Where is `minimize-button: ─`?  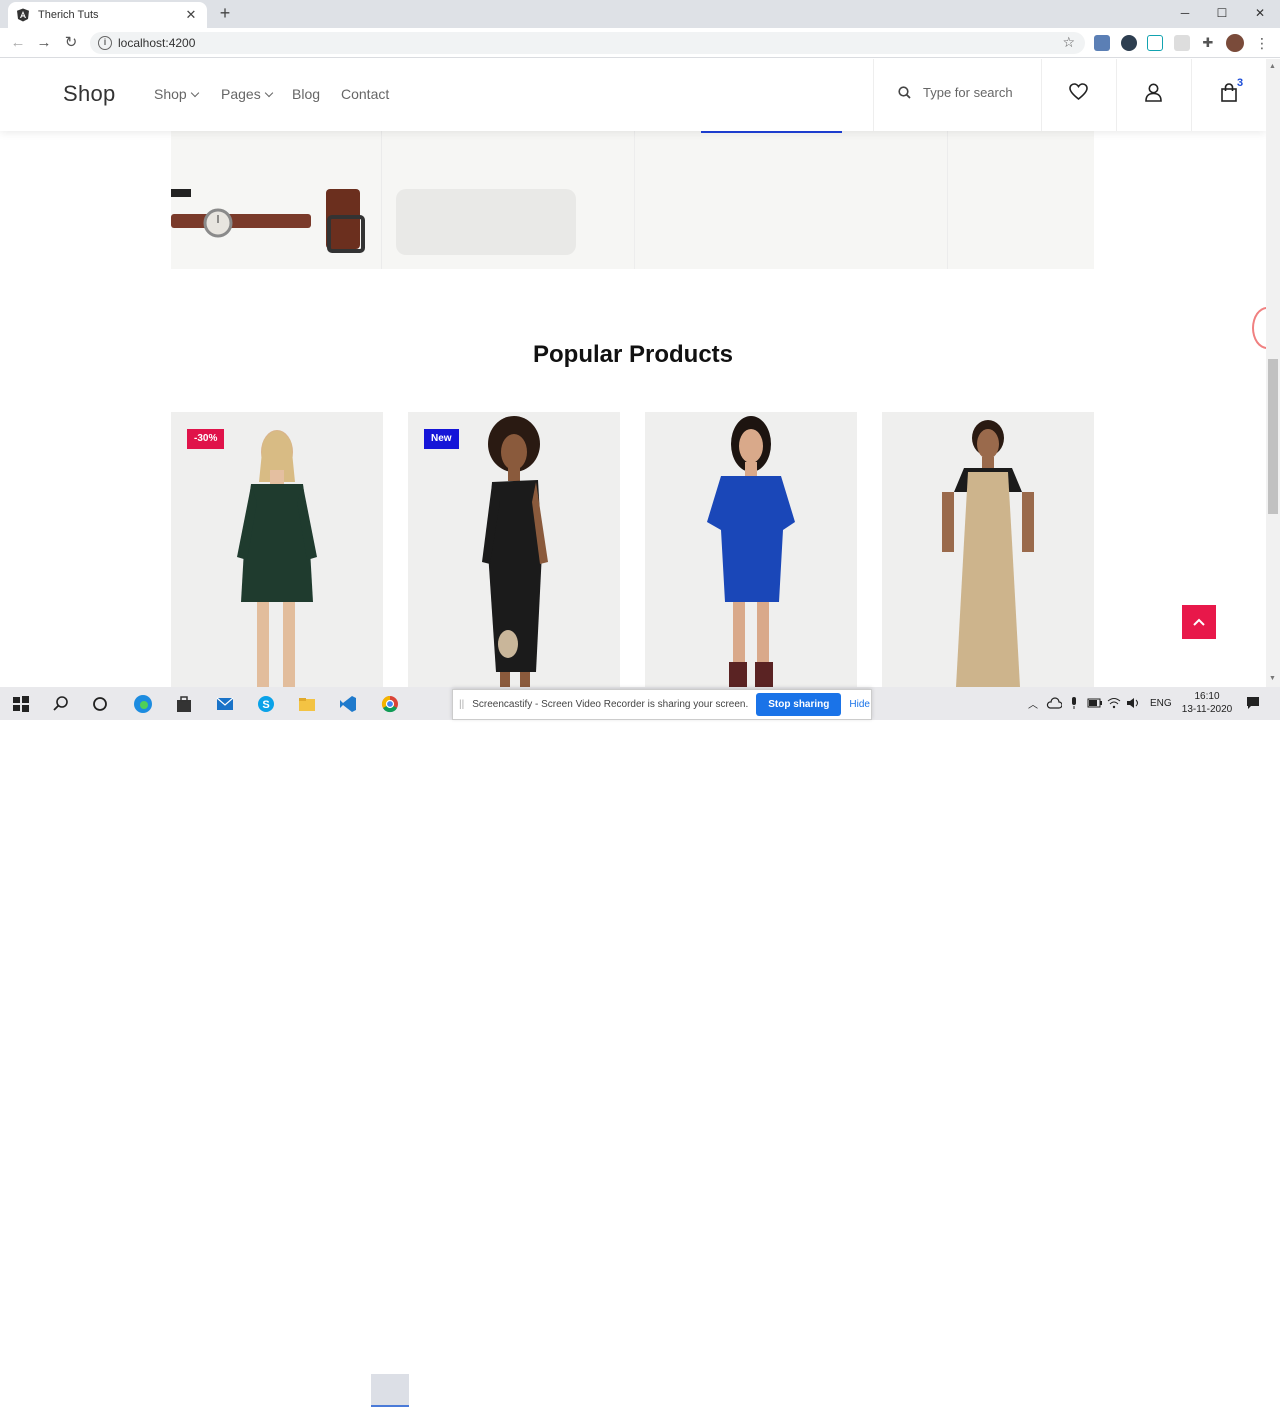 minimize-button: ─ is located at coordinates (1185, 13).